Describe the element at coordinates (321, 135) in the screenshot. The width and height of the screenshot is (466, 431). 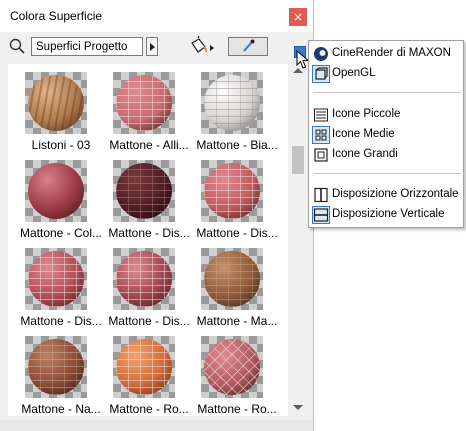
I see `grid-medium-icon` at that location.